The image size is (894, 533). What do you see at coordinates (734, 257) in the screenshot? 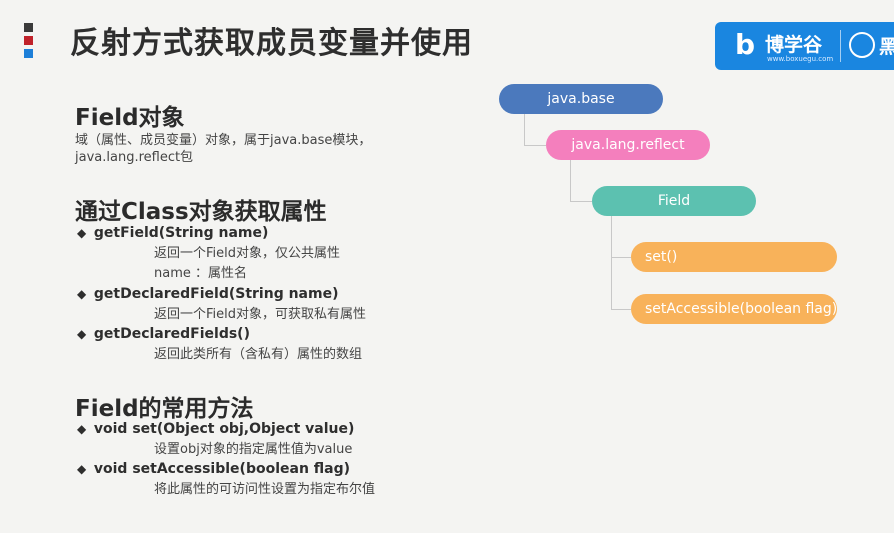
I see `tree-node-method-set: set()` at bounding box center [734, 257].